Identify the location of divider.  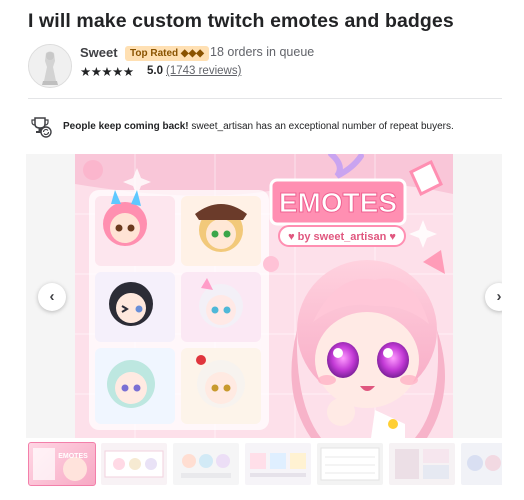
(265, 98).